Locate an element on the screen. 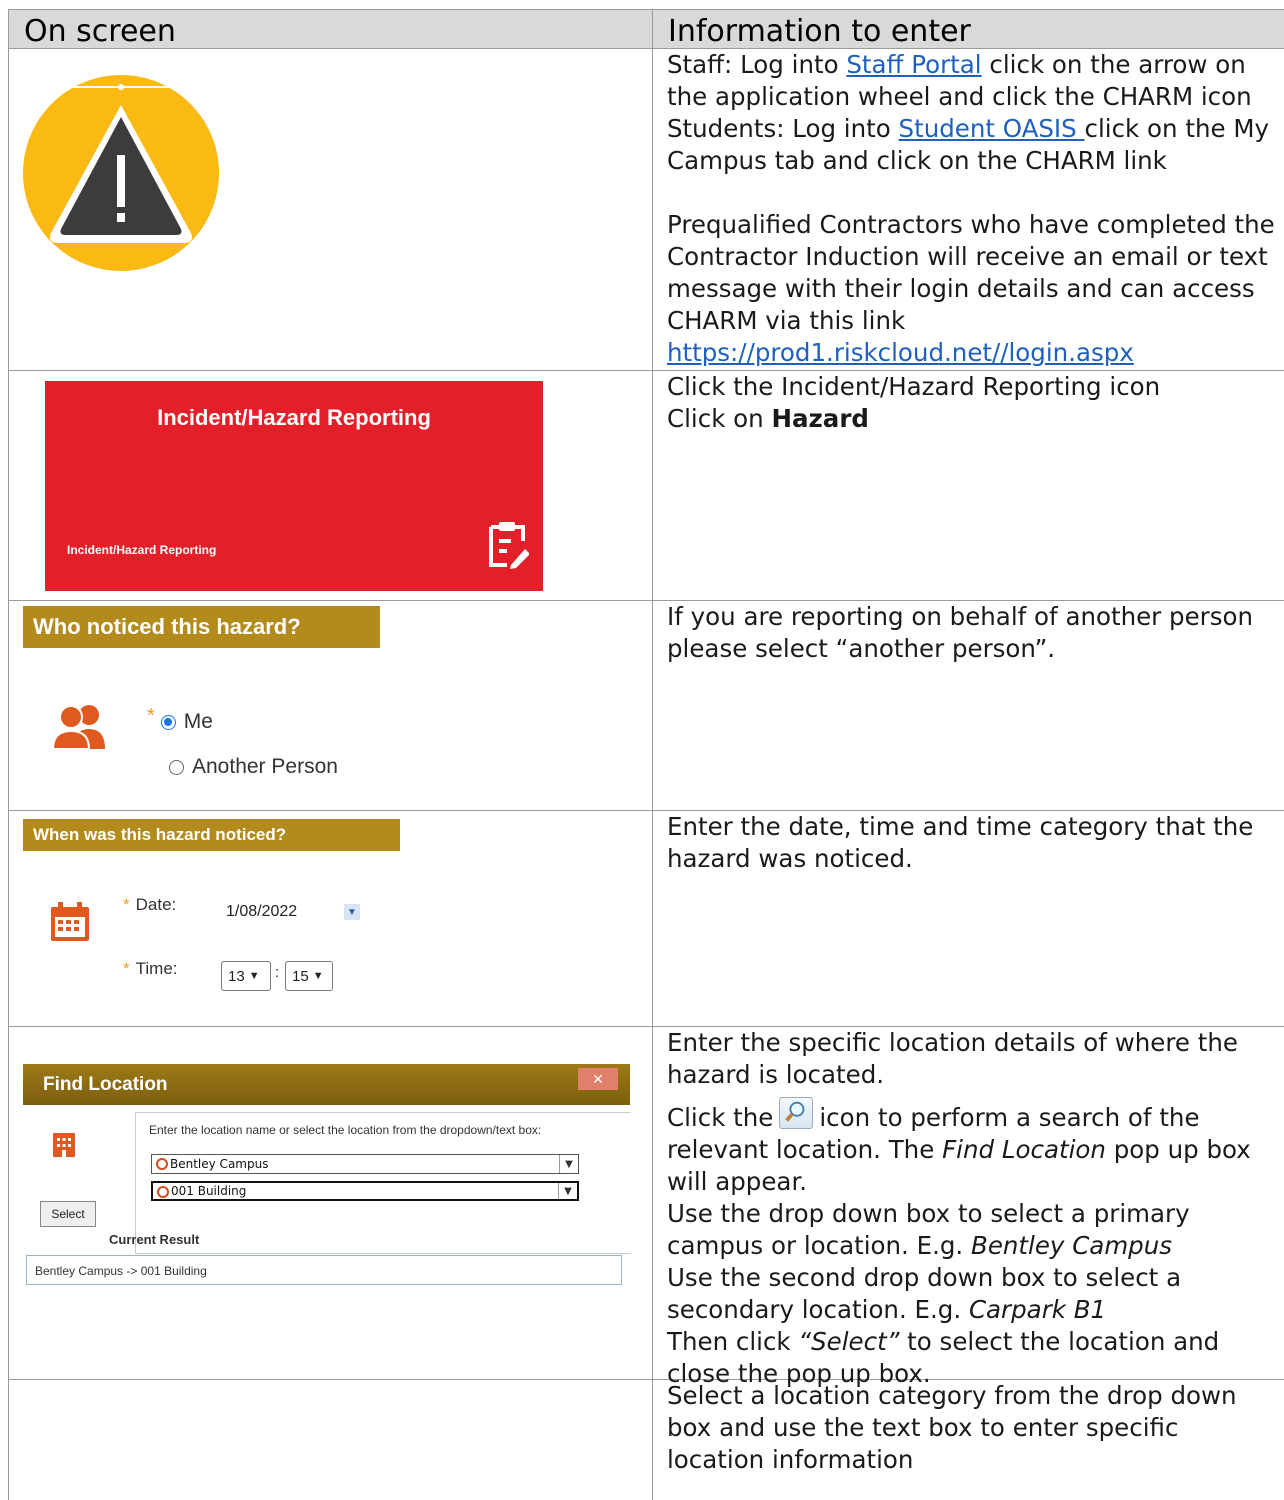 Image resolution: width=1284 pixels, height=1500 pixels. secondary-location-value: 001 Building is located at coordinates (209, 1191).